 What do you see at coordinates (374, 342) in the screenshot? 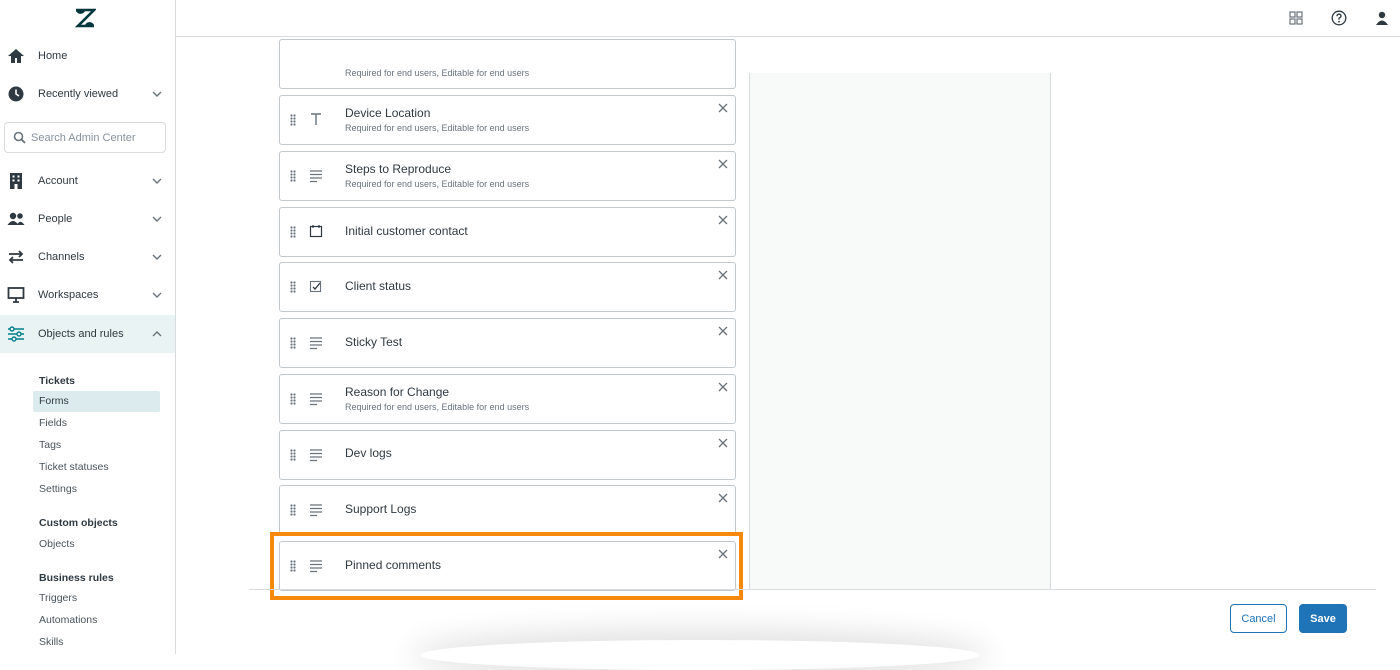
I see `field-name: Sticky Test` at bounding box center [374, 342].